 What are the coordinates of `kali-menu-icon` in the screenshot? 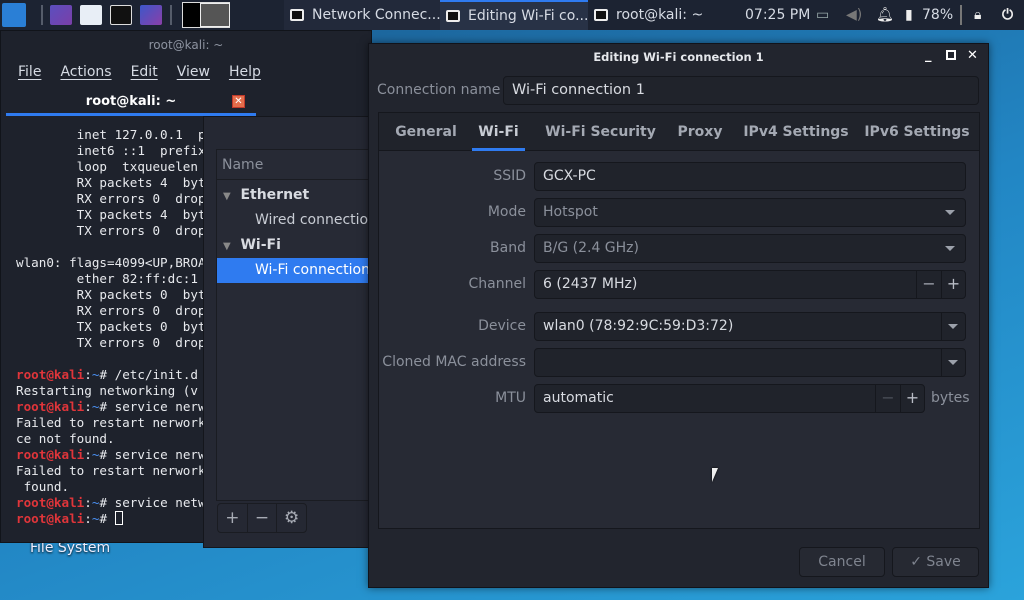 It's located at (14, 15).